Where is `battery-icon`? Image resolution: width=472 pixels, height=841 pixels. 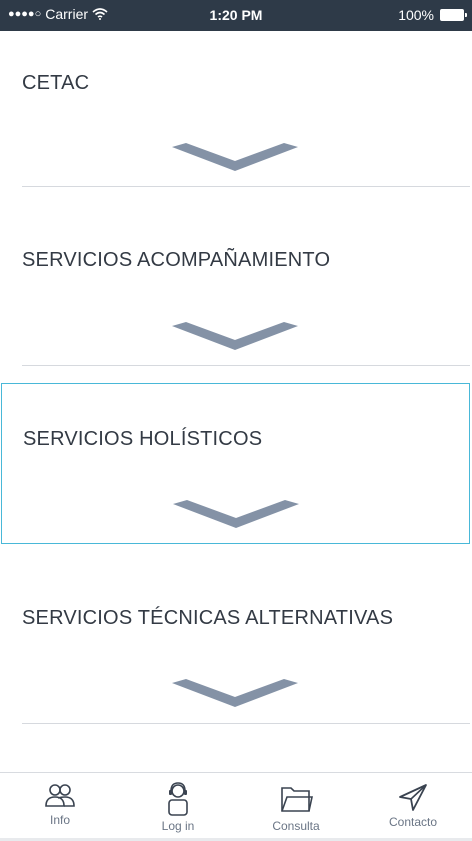 battery-icon is located at coordinates (453, 15).